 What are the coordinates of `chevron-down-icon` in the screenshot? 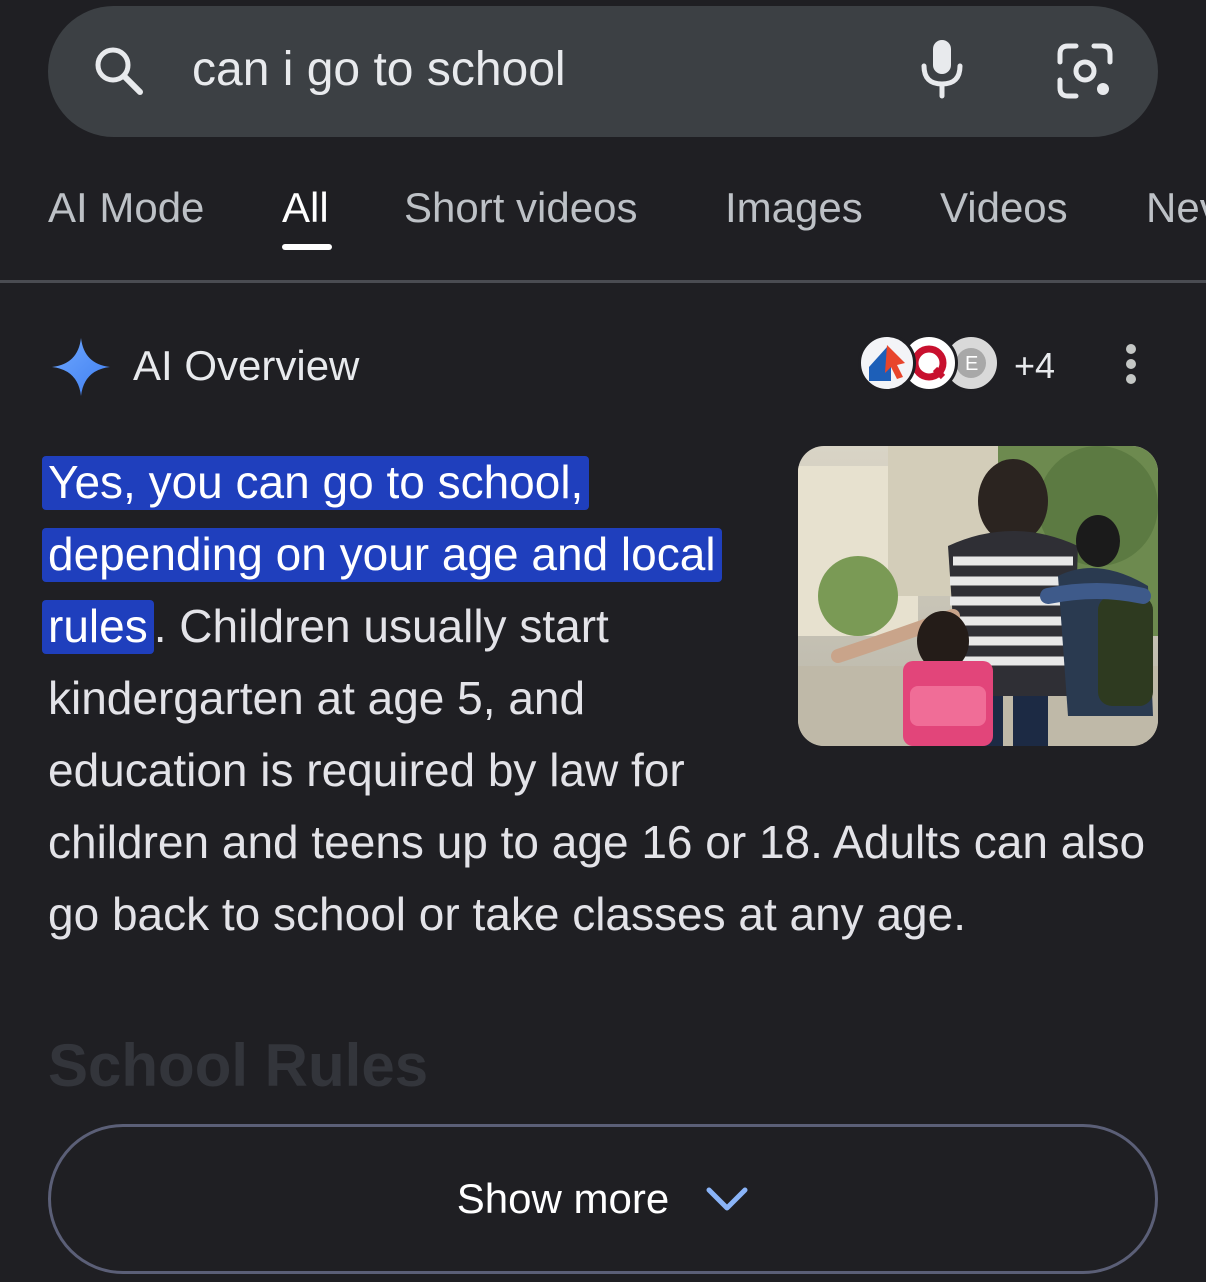 It's located at (727, 1199).